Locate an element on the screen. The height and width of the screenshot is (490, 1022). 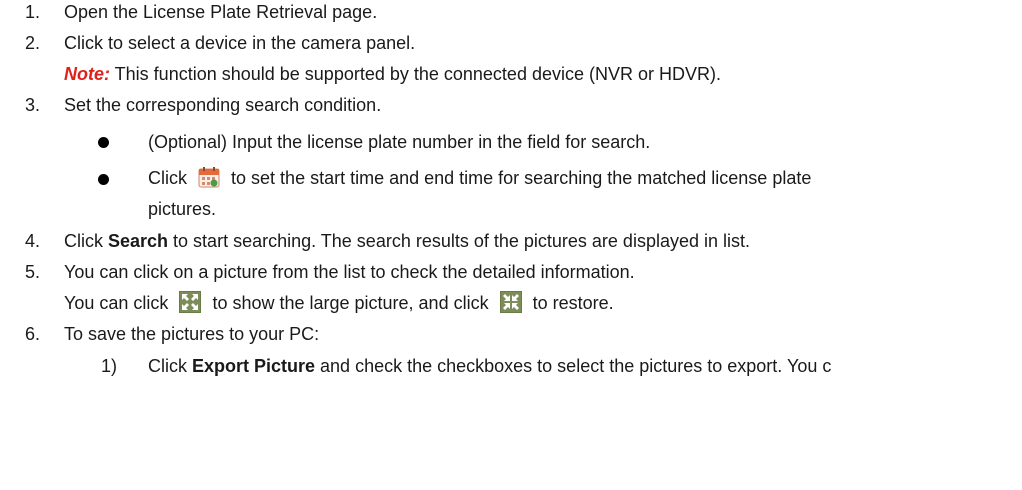
step-number: 3. is located at coordinates (33, 105).